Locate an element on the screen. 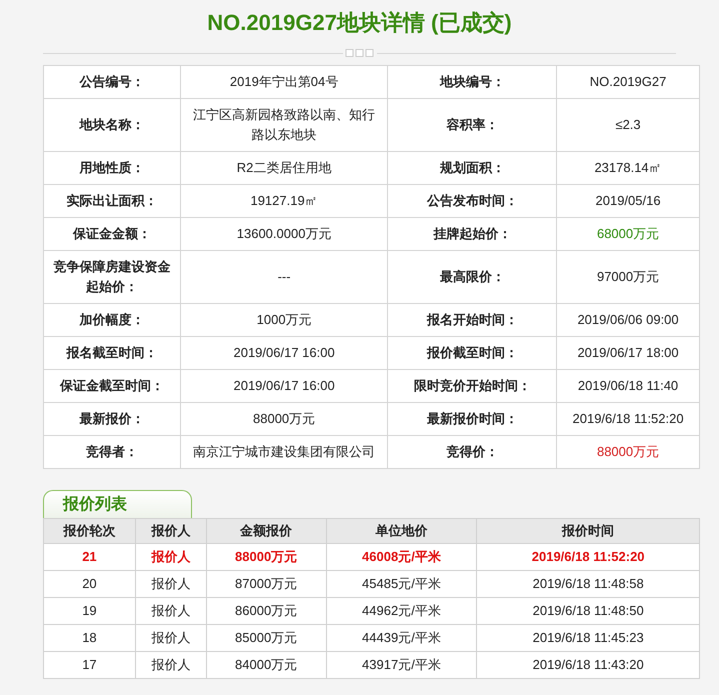 The height and width of the screenshot is (695, 719). field-value: 江宁区高新园格致路以南、知行路以东地块 is located at coordinates (284, 124).